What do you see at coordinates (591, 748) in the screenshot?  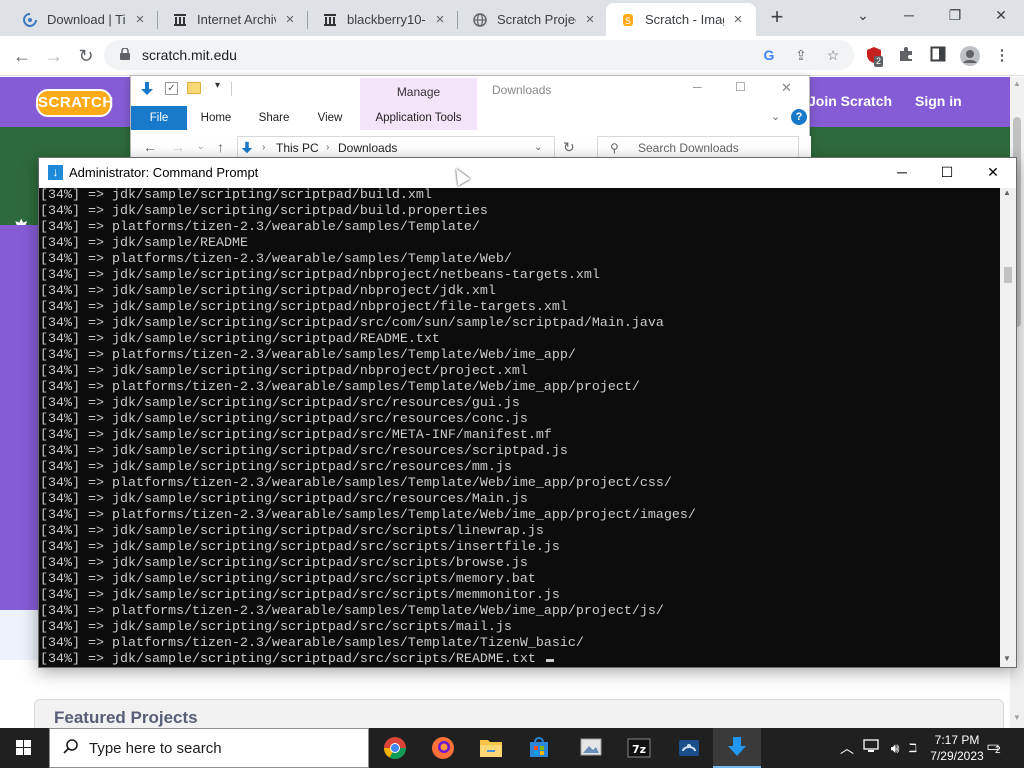 I see `photos-icon` at bounding box center [591, 748].